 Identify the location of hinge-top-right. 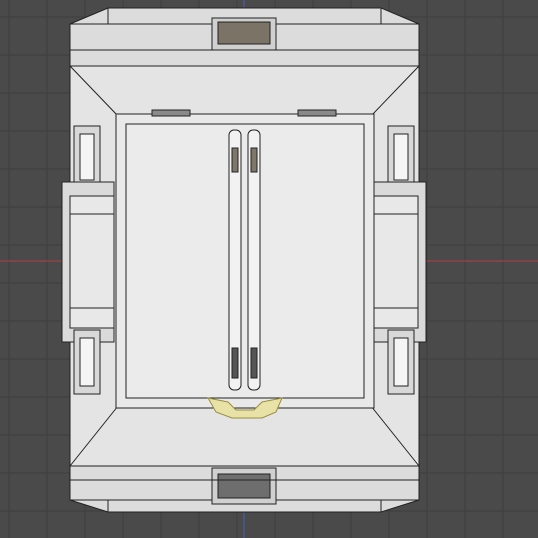
(317, 113).